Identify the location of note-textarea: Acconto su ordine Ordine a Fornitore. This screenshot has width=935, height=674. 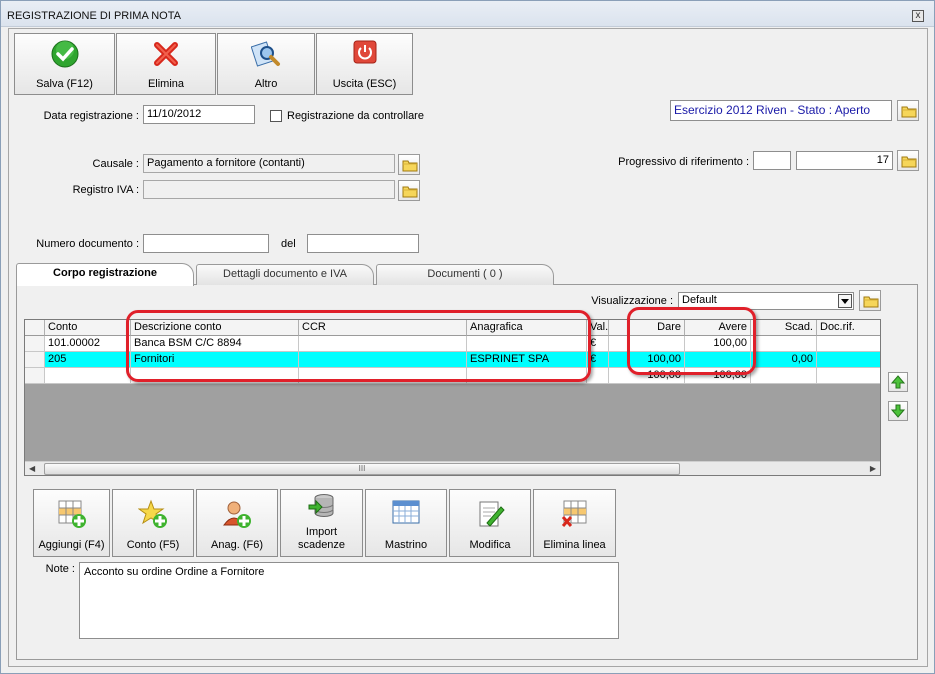
(349, 600).